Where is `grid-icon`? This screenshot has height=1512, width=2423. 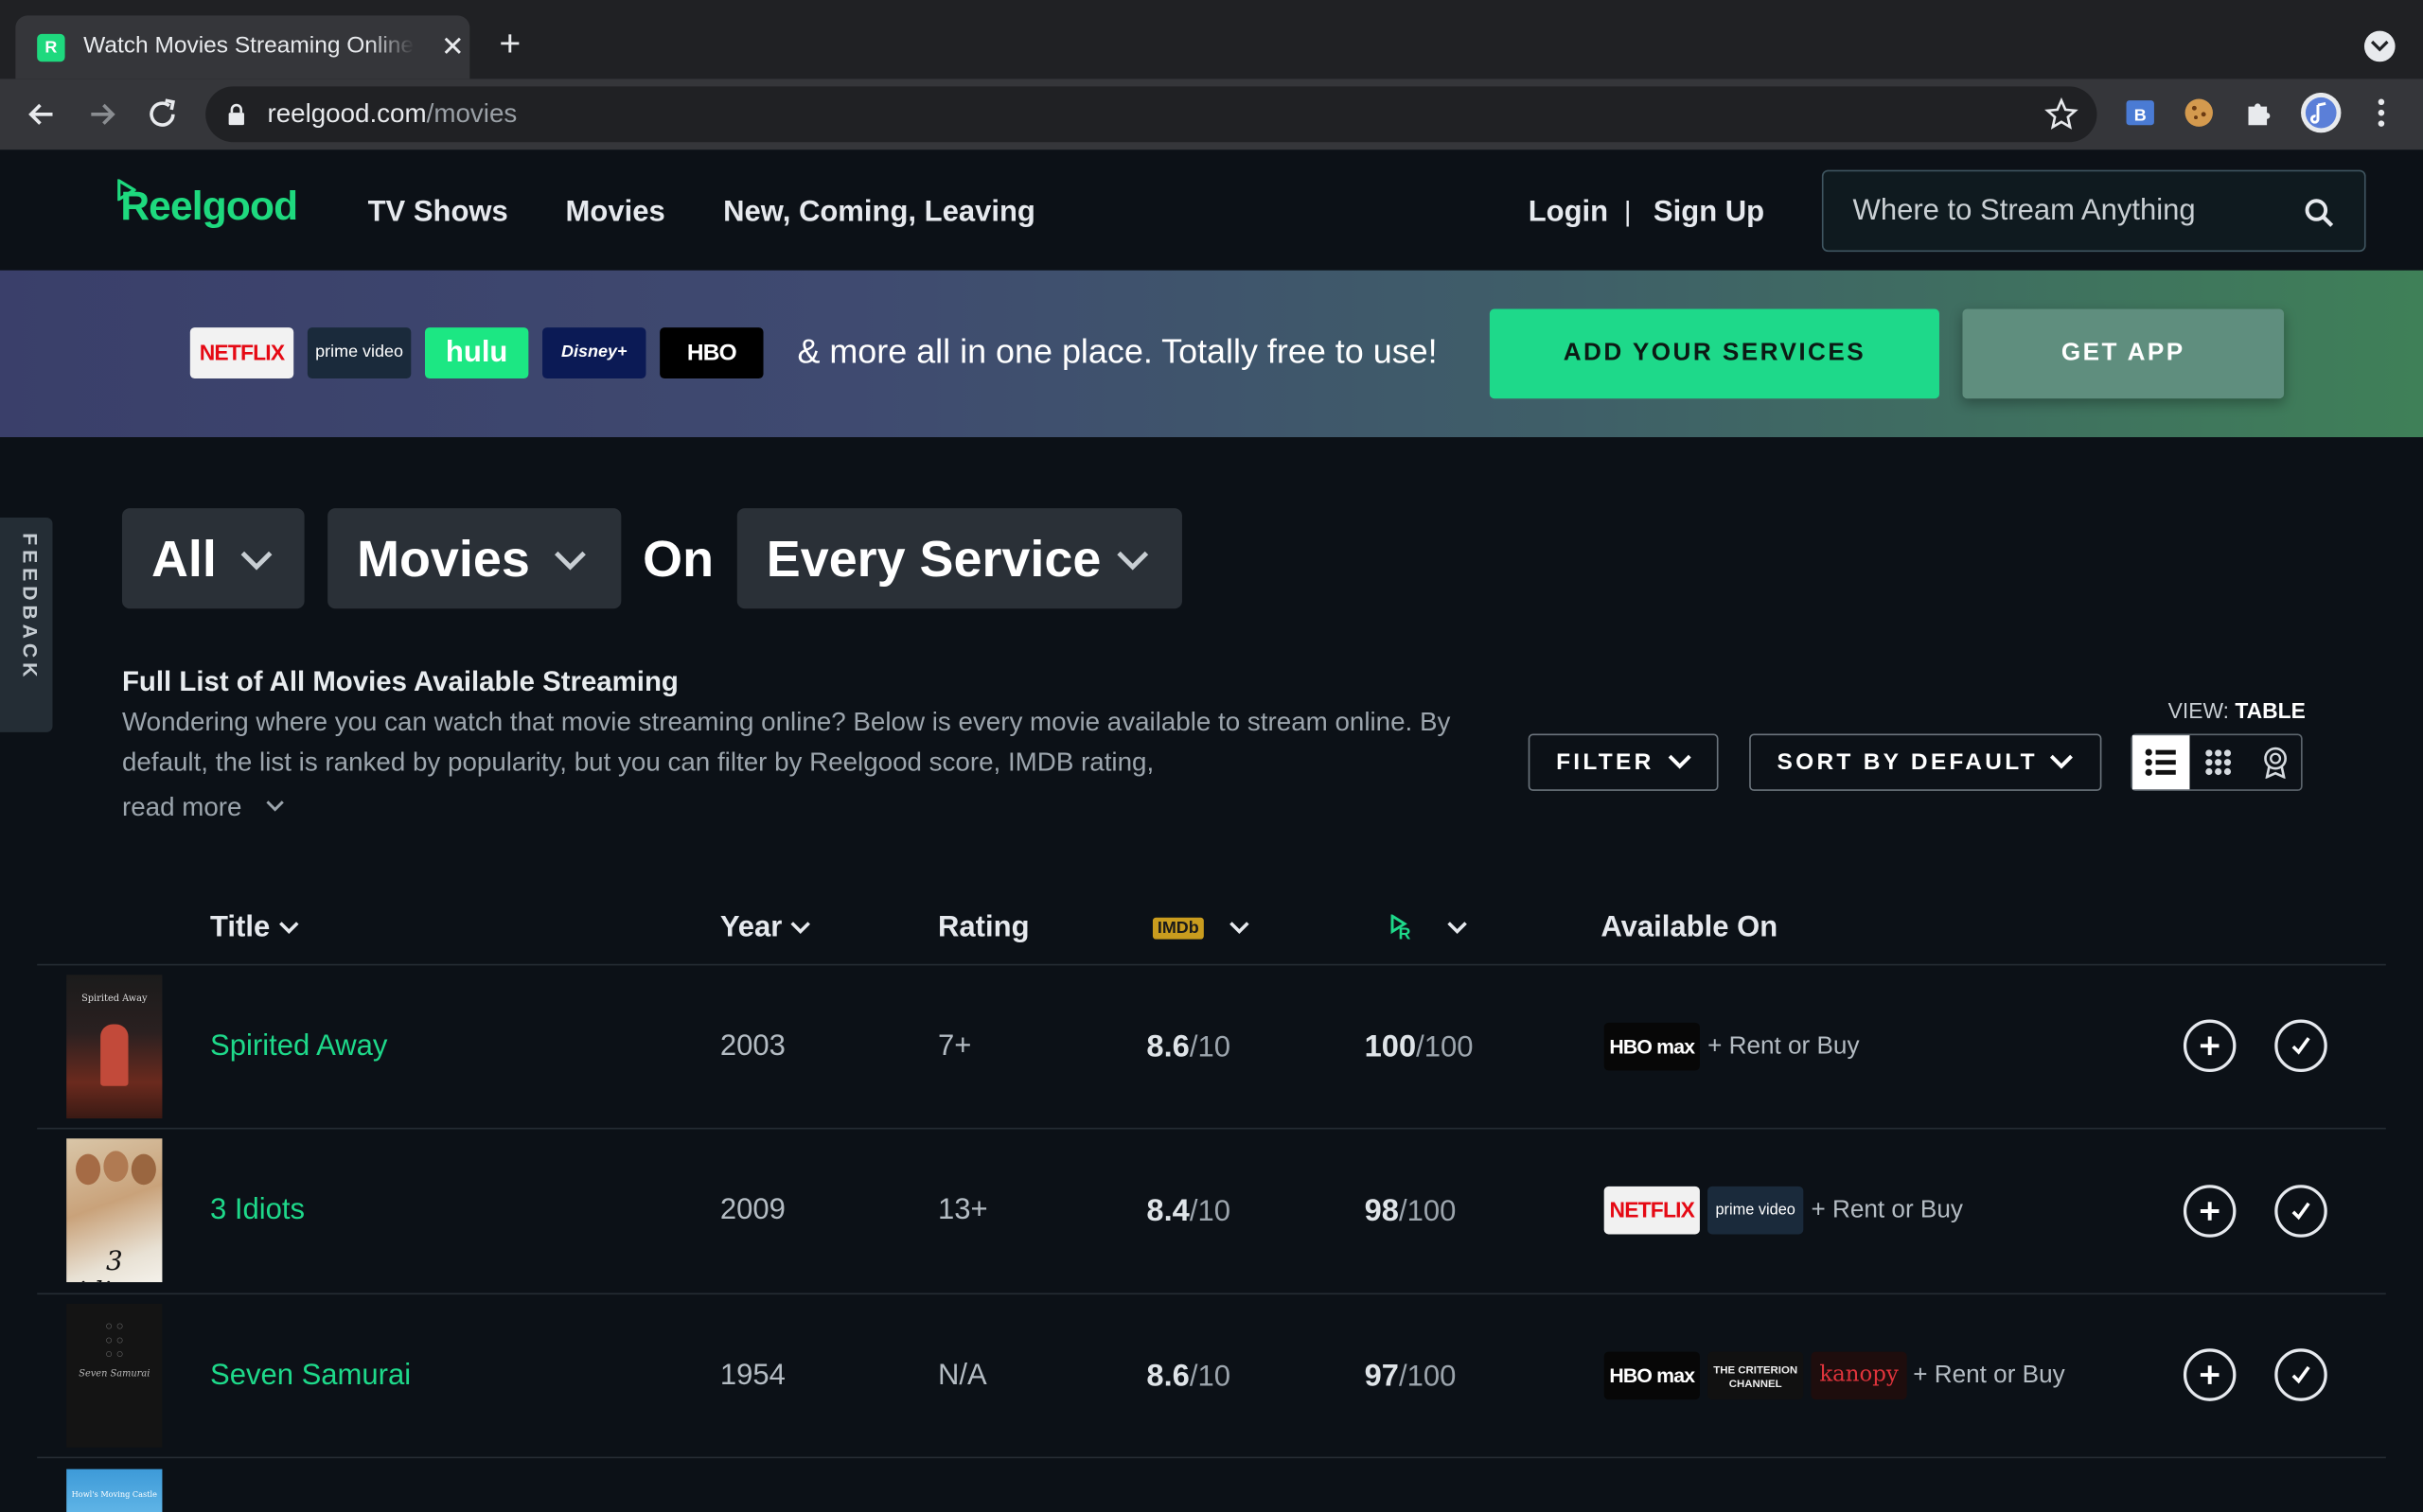
grid-icon is located at coordinates (2218, 762).